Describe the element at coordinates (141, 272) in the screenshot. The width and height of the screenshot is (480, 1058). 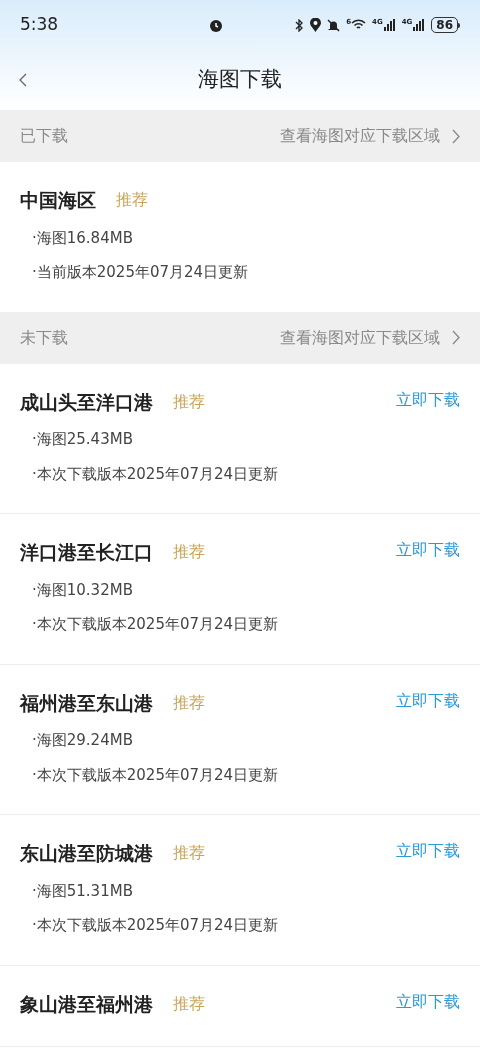
I see `chart-version: ·当前版本2025年07月24日更新` at that location.